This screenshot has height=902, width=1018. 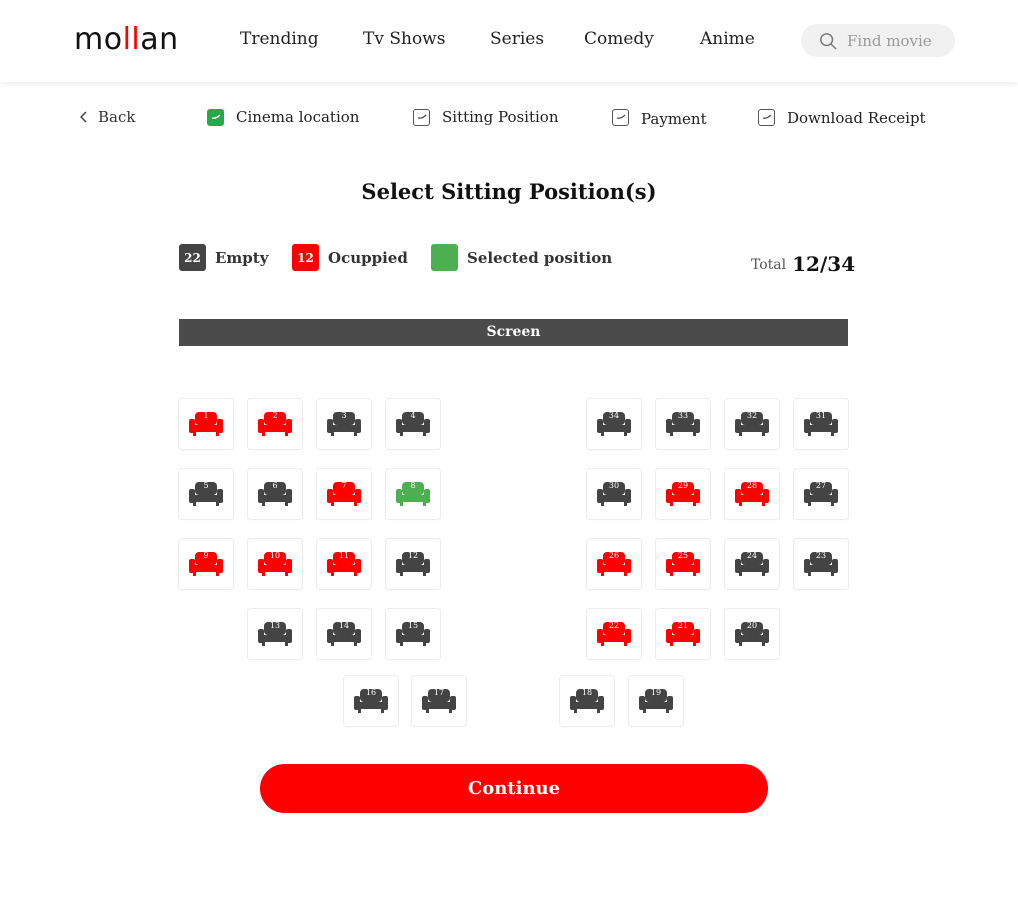 I want to click on seat-number: 9, so click(x=206, y=555).